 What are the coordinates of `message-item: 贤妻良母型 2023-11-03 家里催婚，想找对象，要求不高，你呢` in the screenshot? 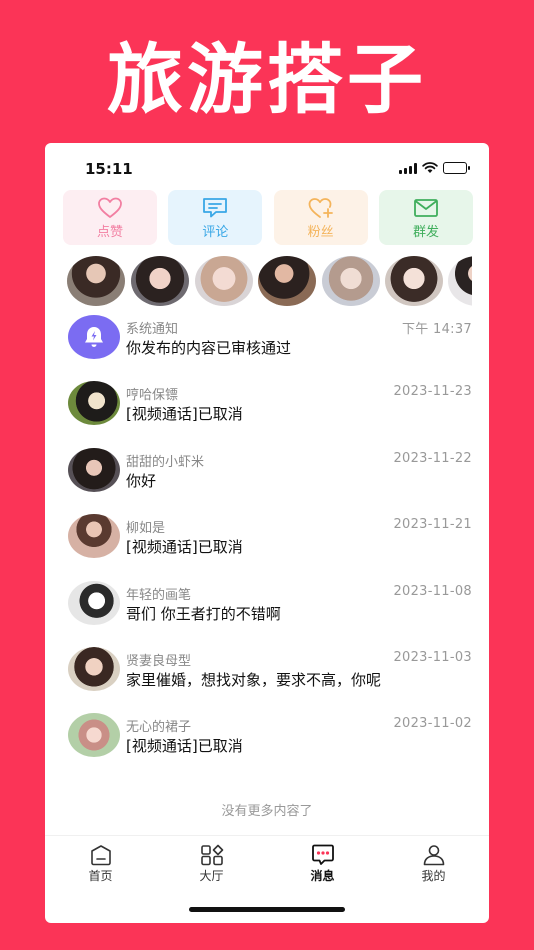 It's located at (267, 674).